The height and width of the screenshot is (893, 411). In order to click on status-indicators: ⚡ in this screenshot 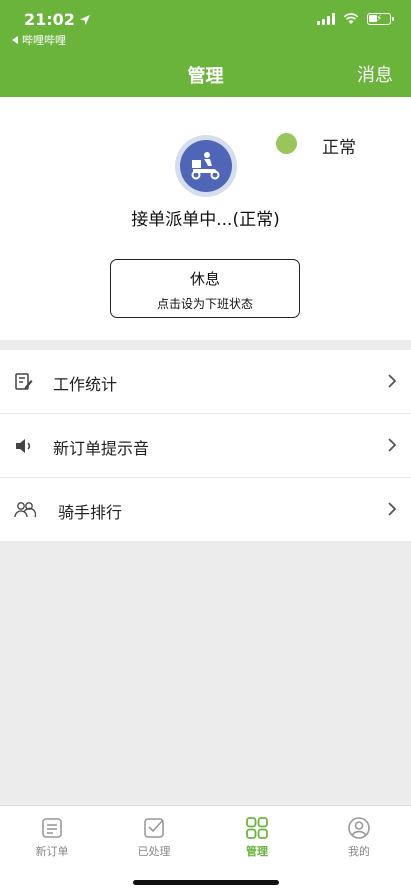, I will do `click(355, 19)`.